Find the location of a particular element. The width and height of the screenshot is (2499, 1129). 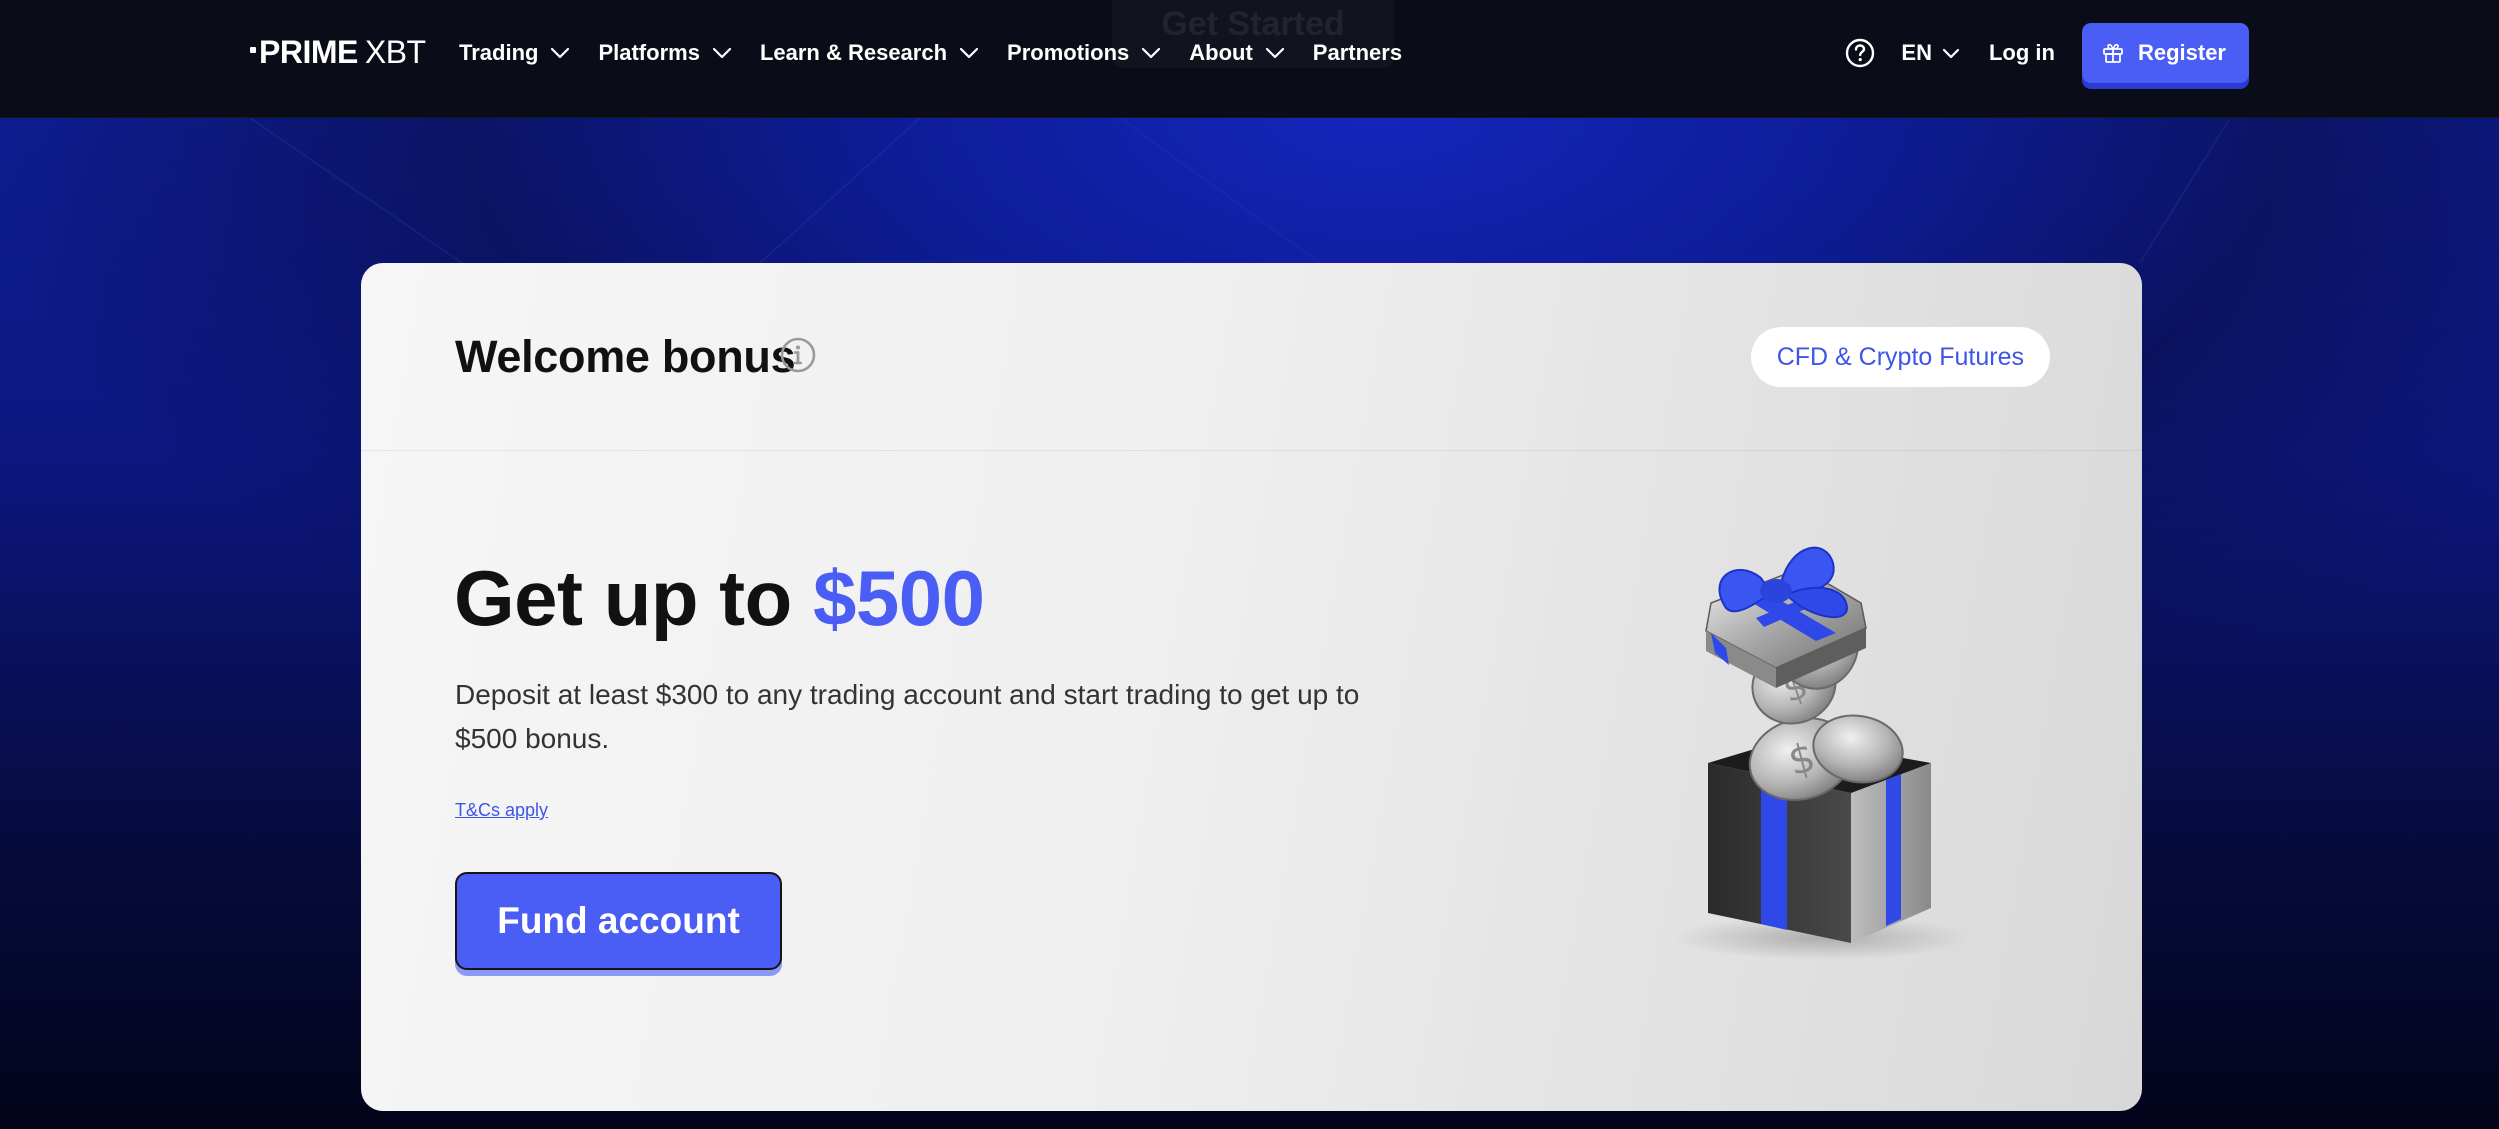

logo-dot is located at coordinates (253, 50).